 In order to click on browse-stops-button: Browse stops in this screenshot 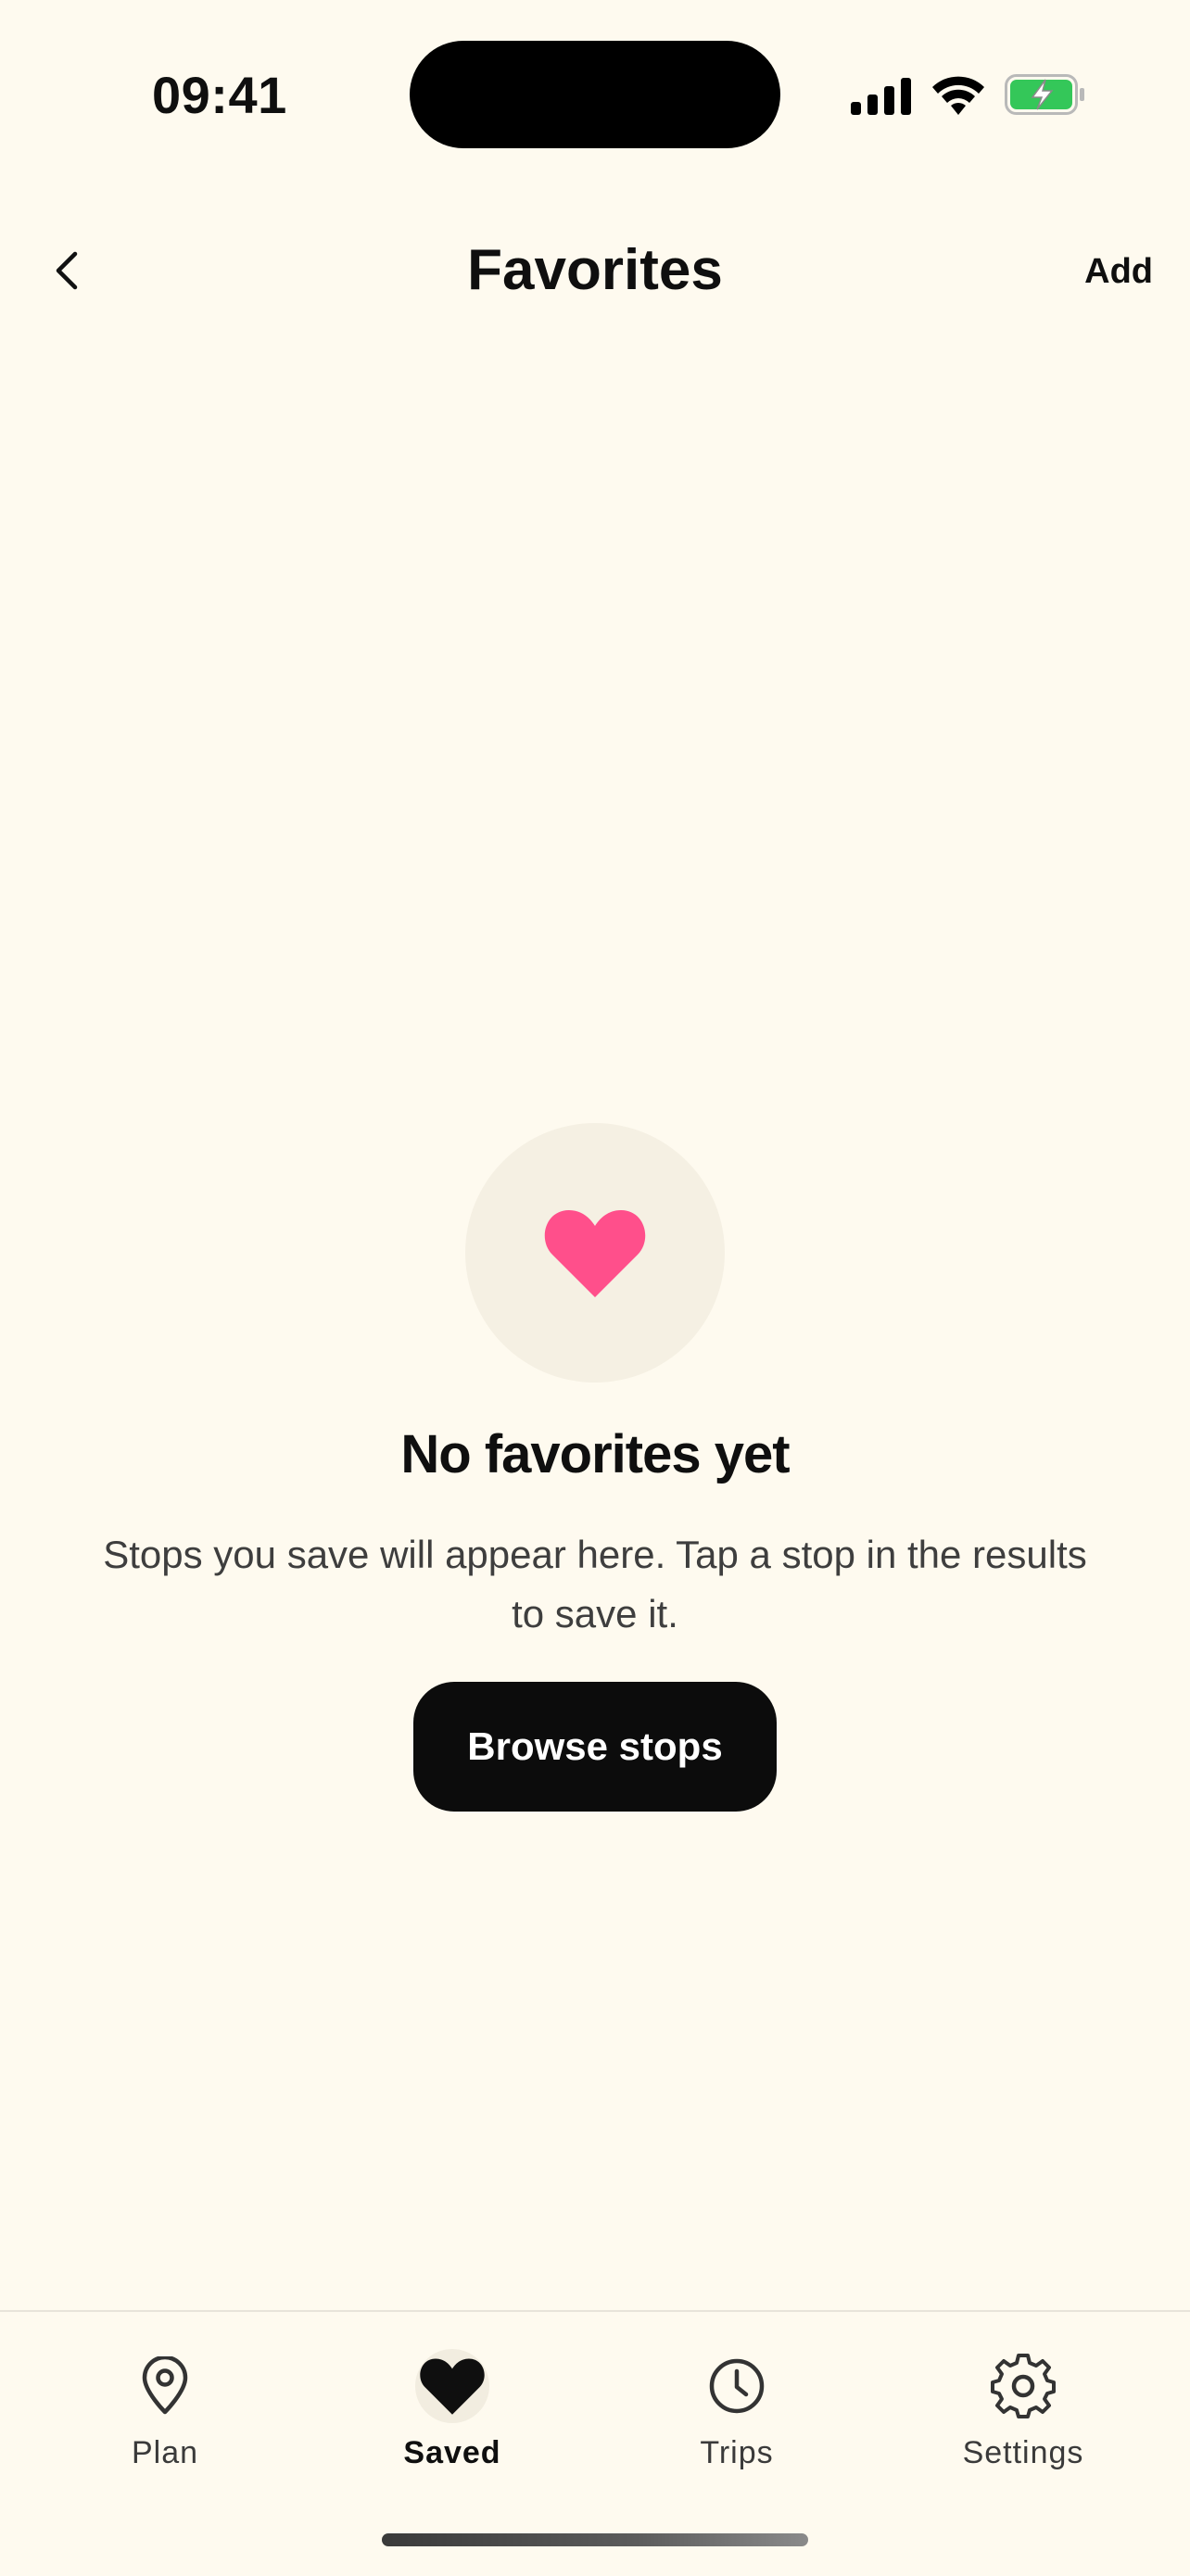, I will do `click(595, 1747)`.